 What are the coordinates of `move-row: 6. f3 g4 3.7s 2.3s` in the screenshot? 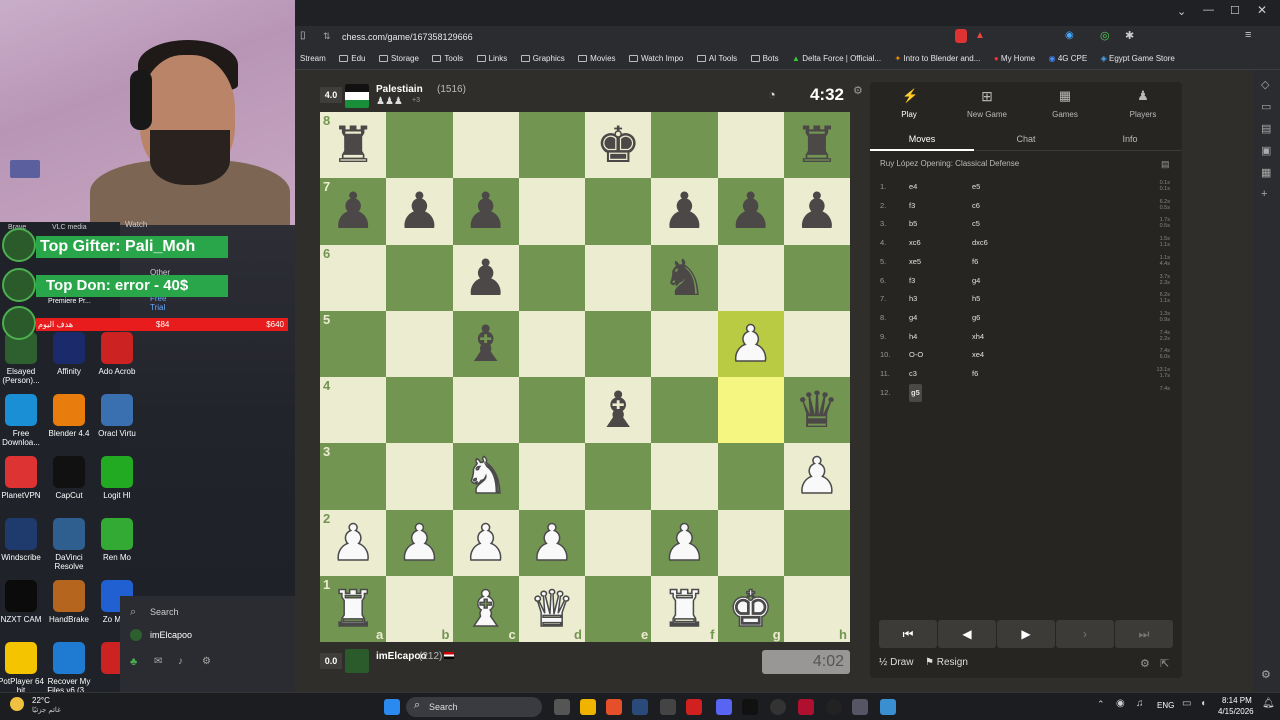 It's located at (1026, 281).